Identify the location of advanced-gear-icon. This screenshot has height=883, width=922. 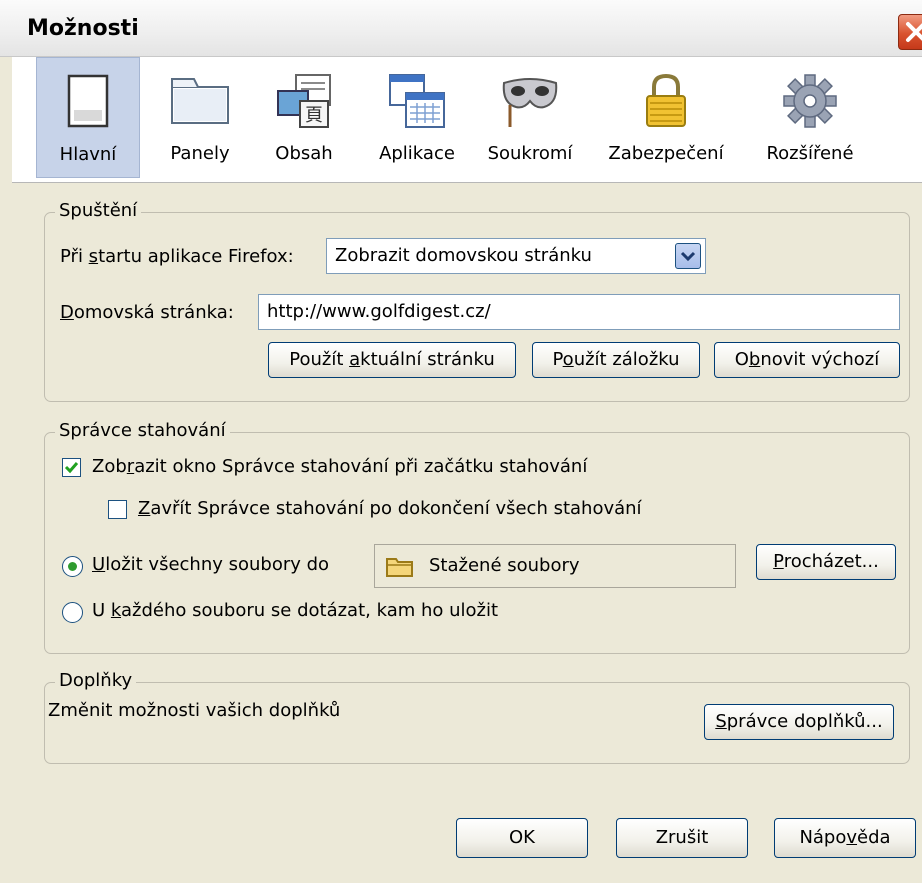
(810, 101).